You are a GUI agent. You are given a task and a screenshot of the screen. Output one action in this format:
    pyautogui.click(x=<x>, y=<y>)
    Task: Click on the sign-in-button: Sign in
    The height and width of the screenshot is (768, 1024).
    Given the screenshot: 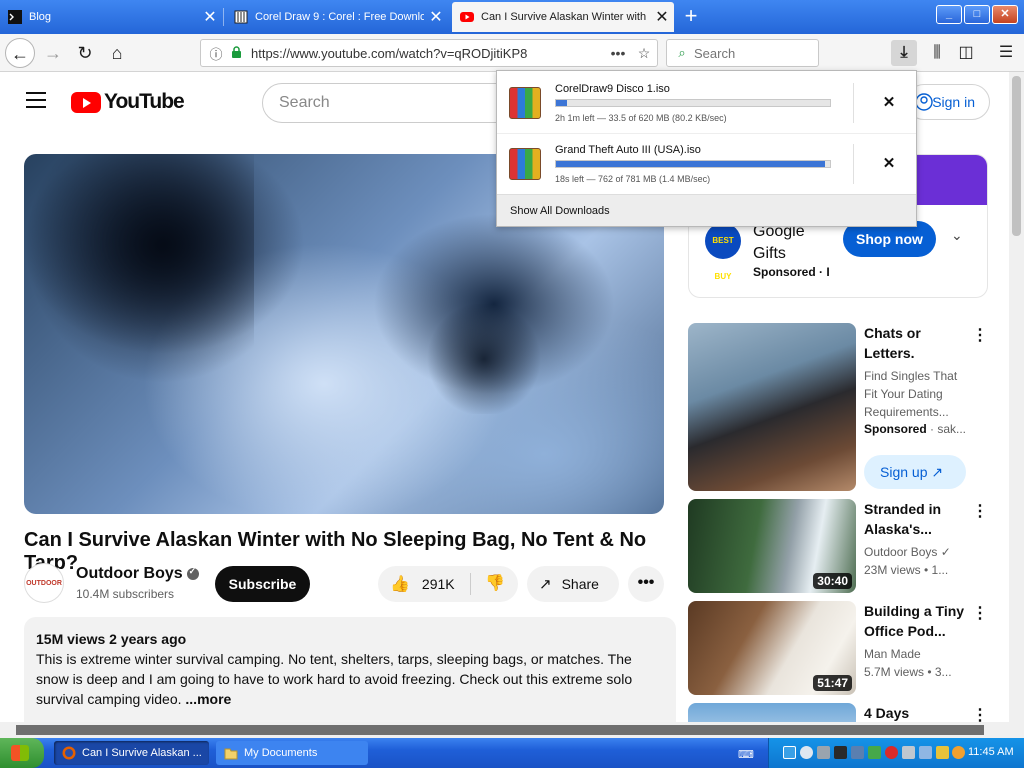 What is the action you would take?
    pyautogui.click(x=948, y=102)
    